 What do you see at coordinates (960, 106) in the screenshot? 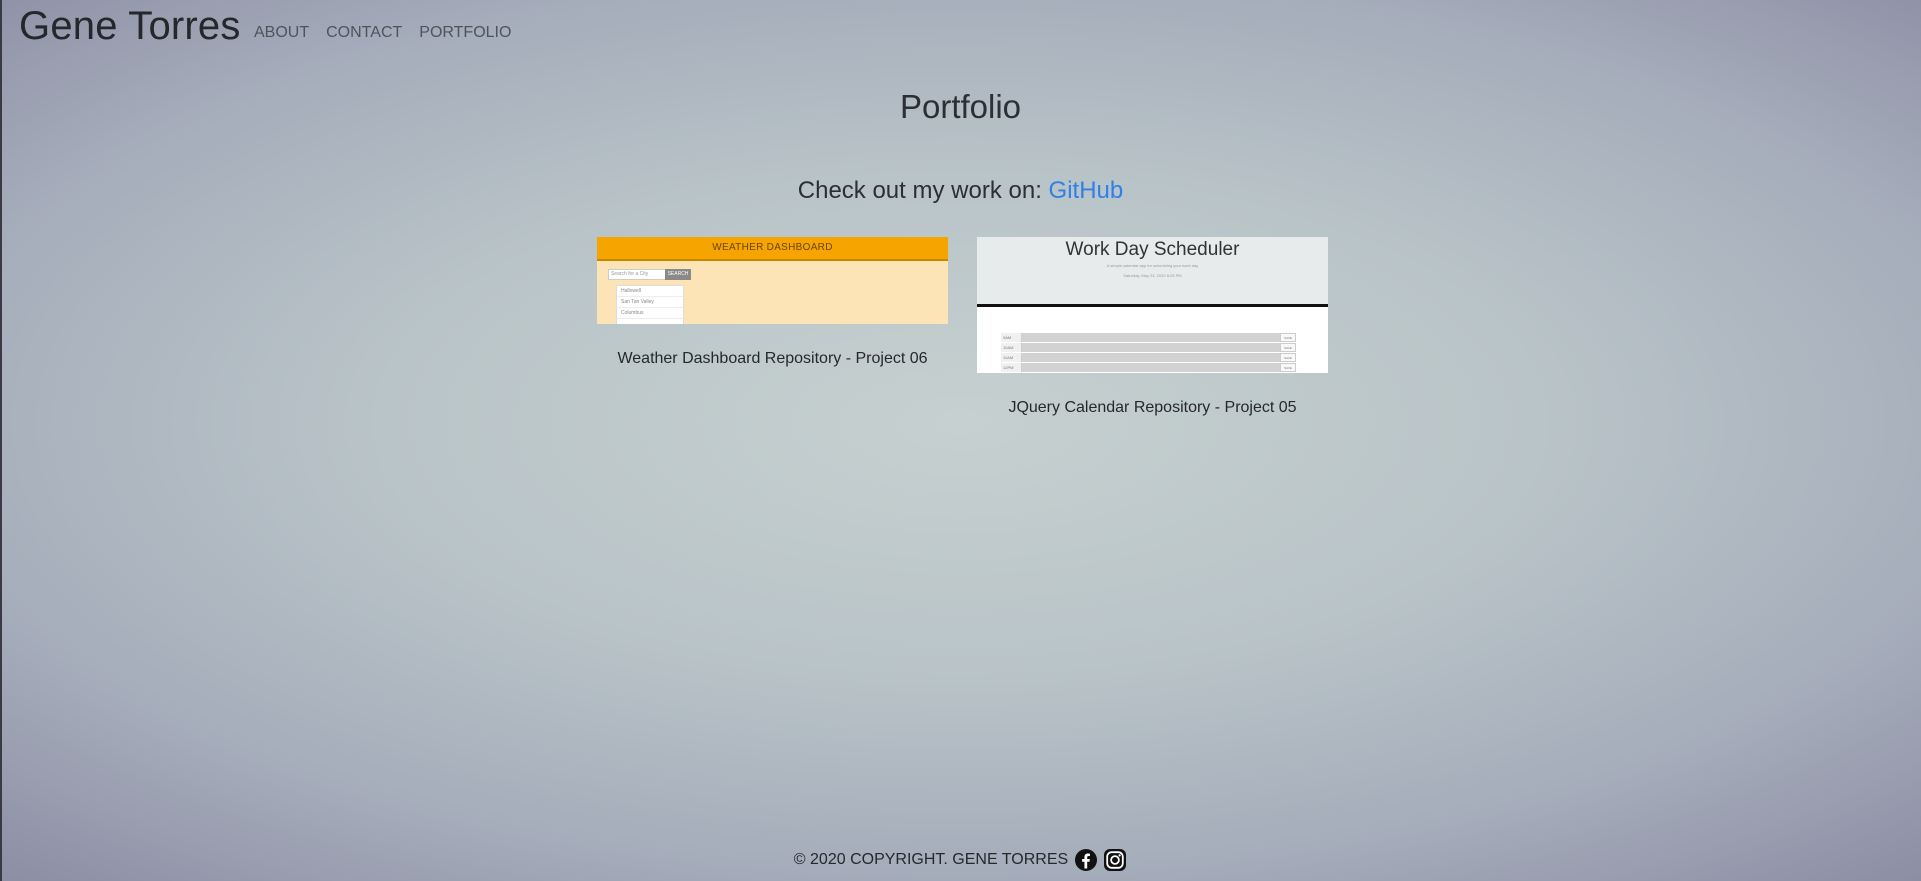
I see `page-title: Portfolio` at bounding box center [960, 106].